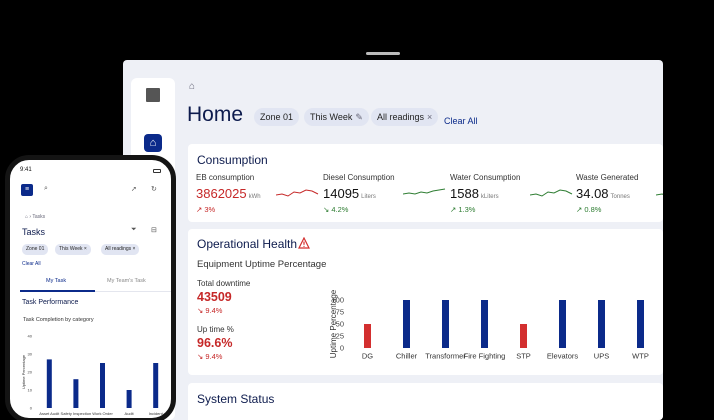 This screenshot has height=420, width=714. Describe the element at coordinates (129, 399) in the screenshot. I see `bar-audit` at that location.